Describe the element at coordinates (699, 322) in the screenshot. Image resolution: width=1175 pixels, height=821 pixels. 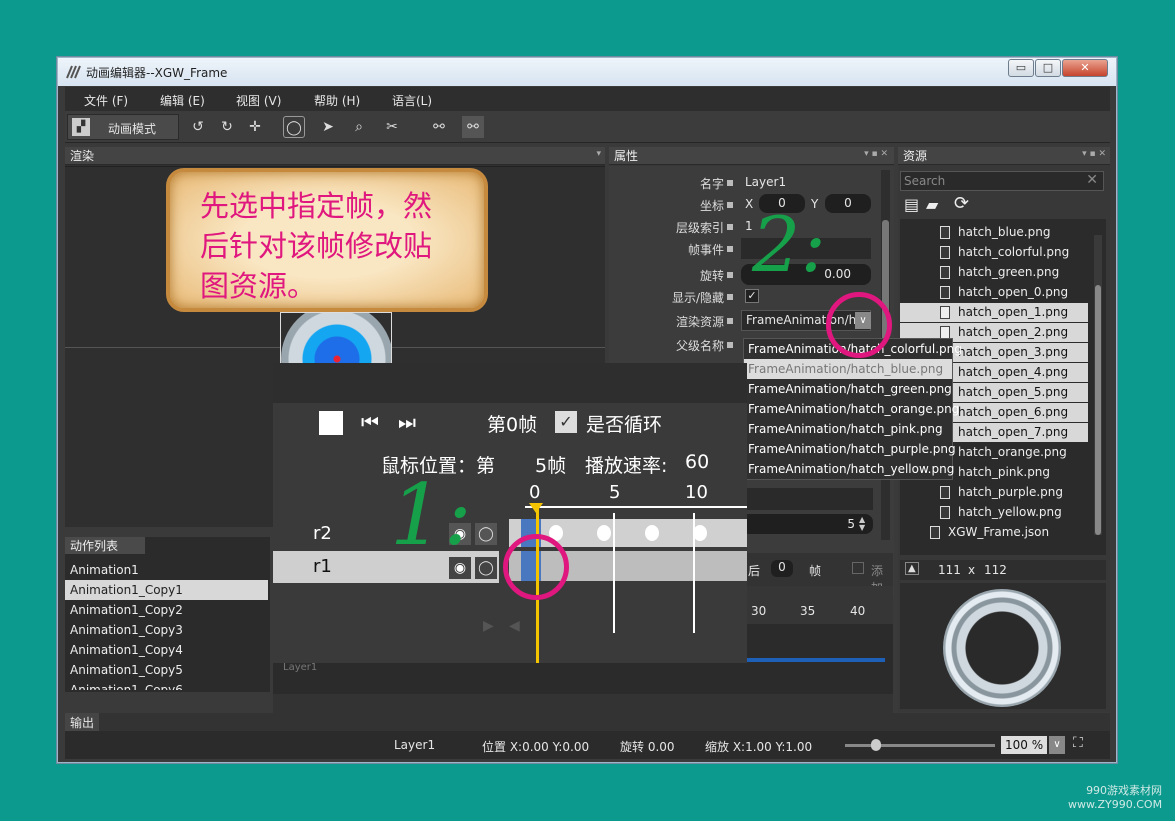
I see `prop-render-res-label: 渲染资源` at that location.